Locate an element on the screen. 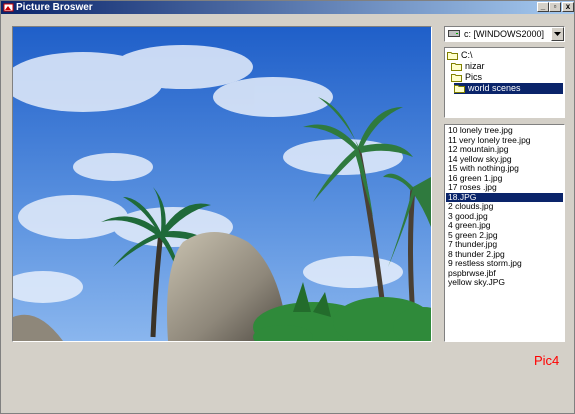 The width and height of the screenshot is (575, 414). picture-index-label: Pic4 is located at coordinates (547, 360).